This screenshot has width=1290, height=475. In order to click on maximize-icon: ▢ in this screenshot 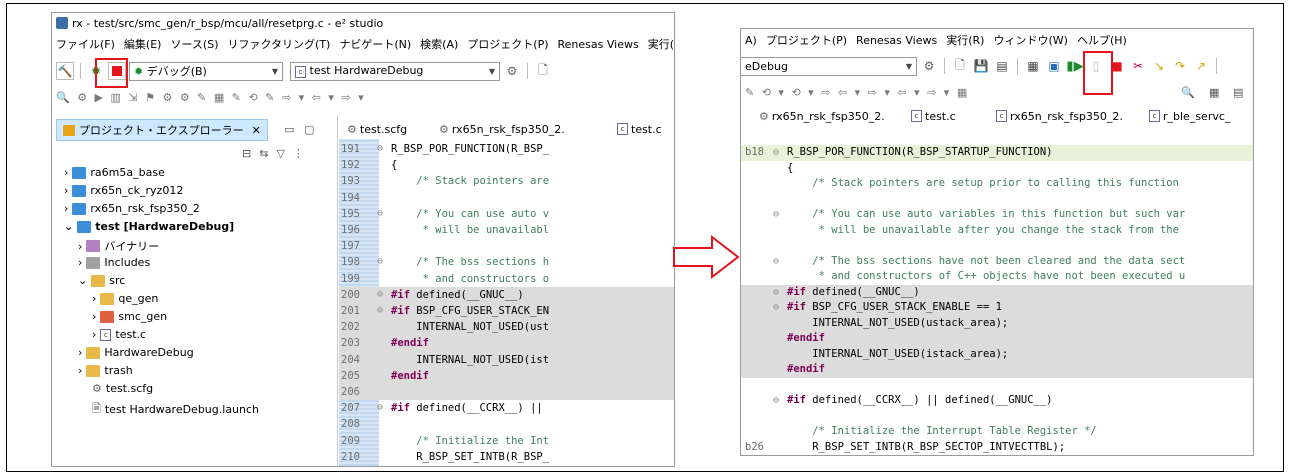, I will do `click(309, 129)`.